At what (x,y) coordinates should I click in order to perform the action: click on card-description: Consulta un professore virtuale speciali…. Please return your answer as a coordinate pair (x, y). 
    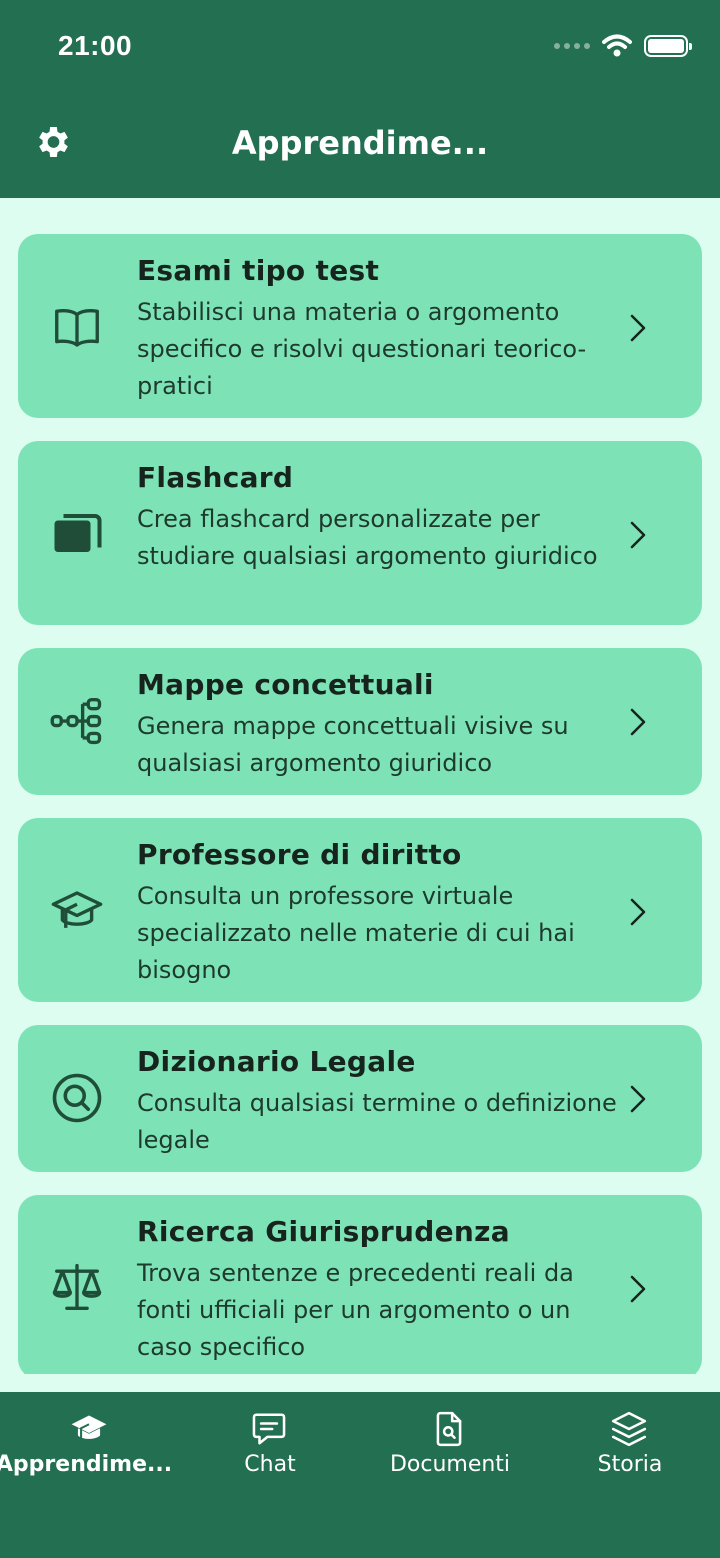
    Looking at the image, I should click on (356, 933).